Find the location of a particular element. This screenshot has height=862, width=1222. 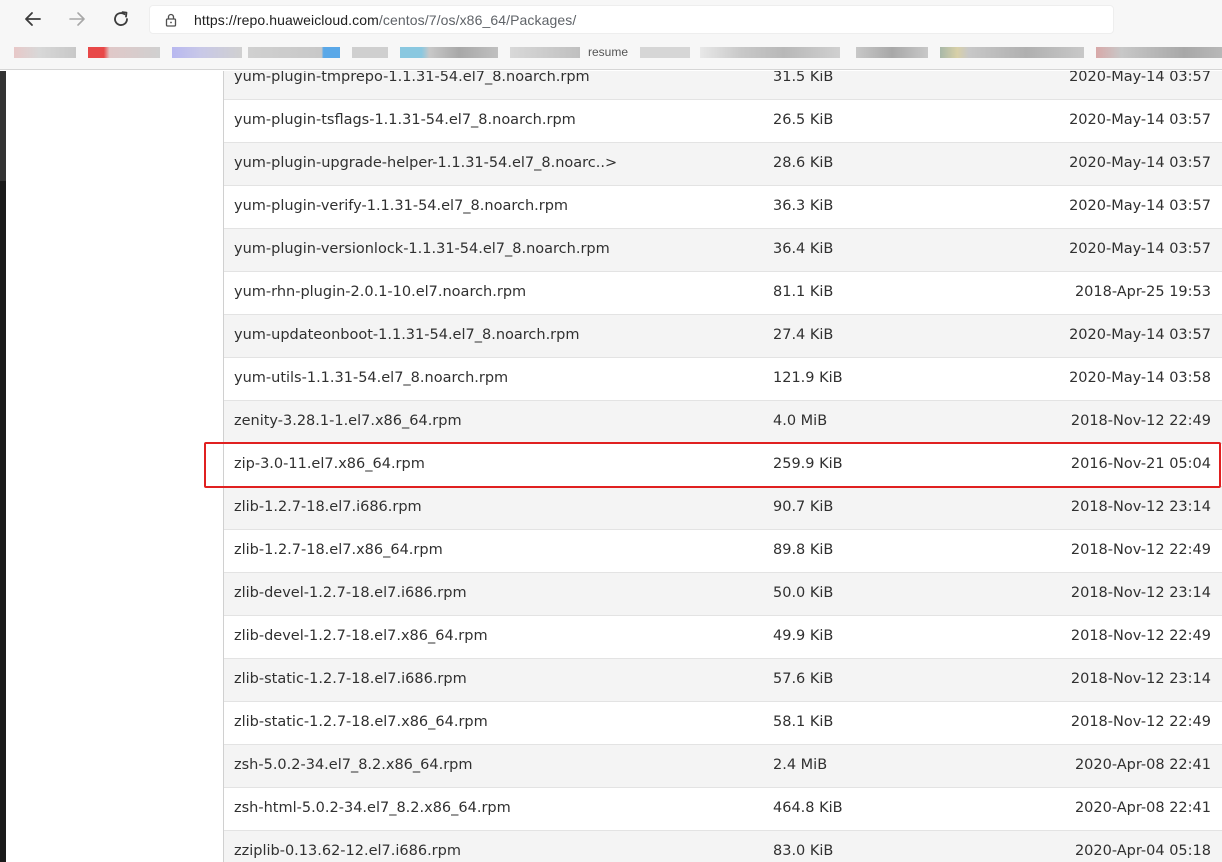

file-name-link: zlib-1.2.7-18.el7.x86_64.rpm is located at coordinates (338, 550).